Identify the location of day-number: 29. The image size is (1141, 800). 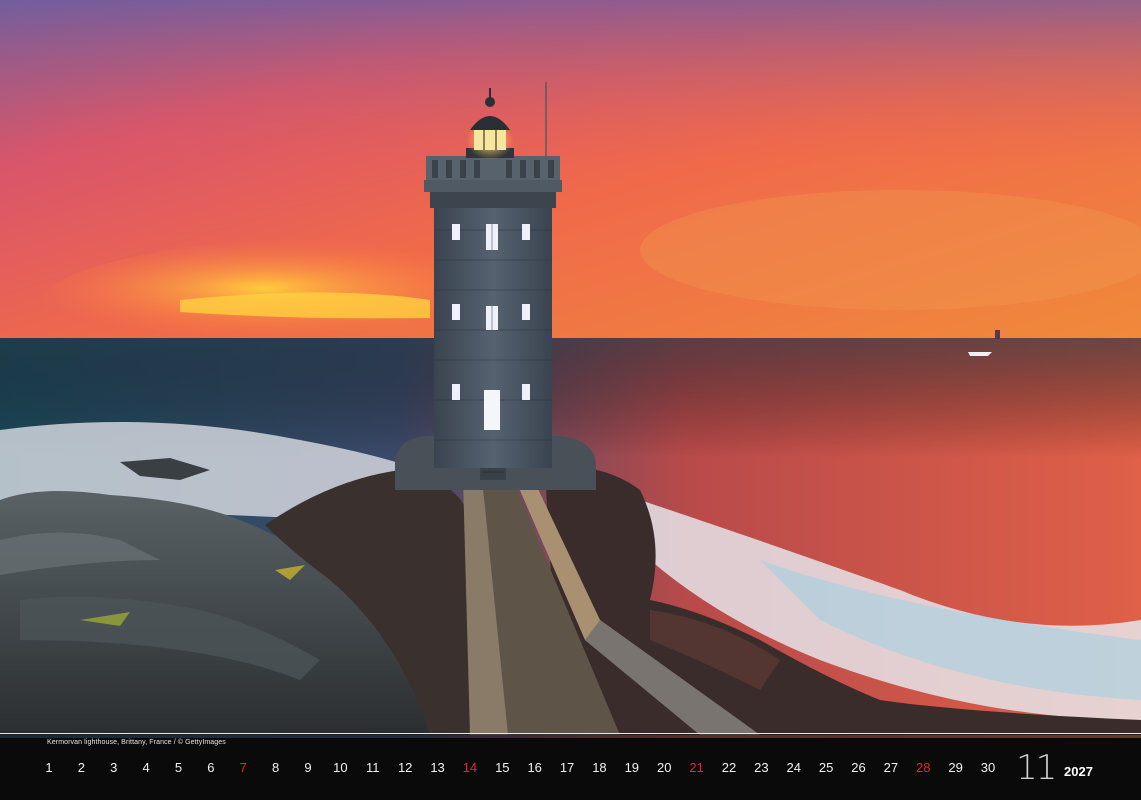
(955, 767).